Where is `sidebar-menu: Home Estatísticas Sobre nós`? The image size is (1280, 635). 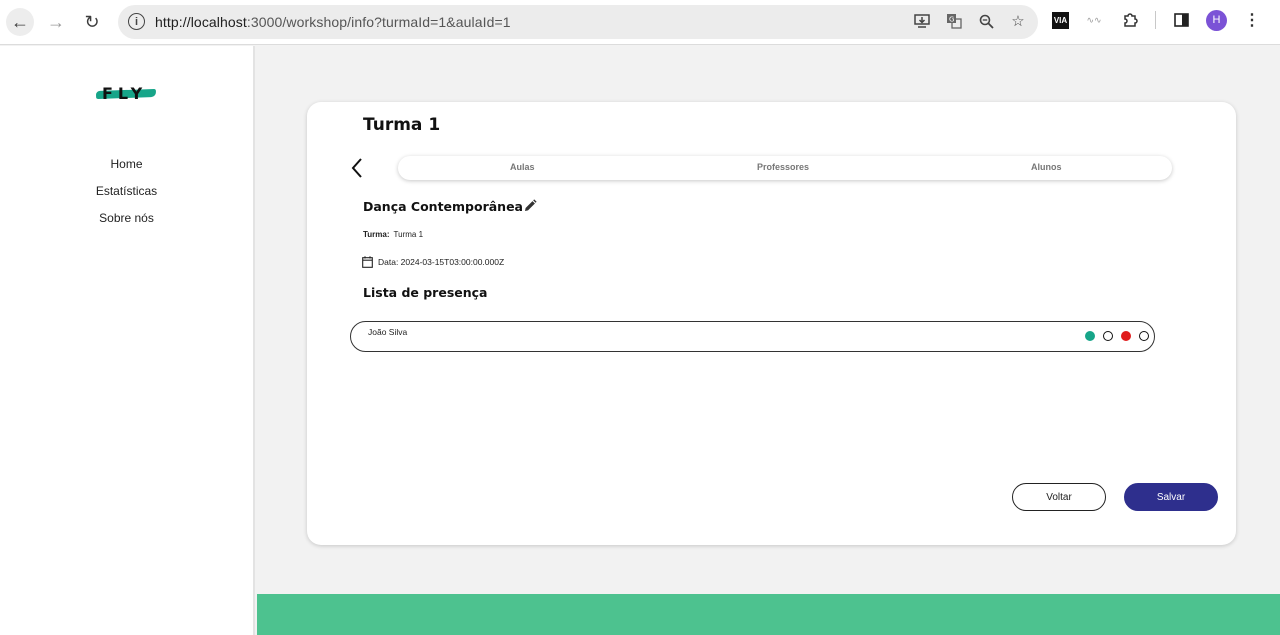
sidebar-menu: Home Estatísticas Sobre nós is located at coordinates (126, 196).